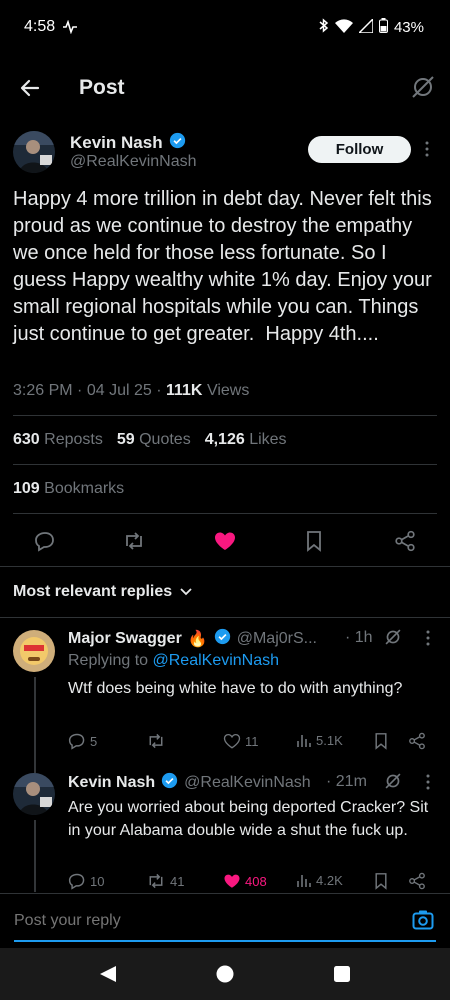 Image resolution: width=450 pixels, height=1000 pixels. Describe the element at coordinates (365, 26) in the screenshot. I see `signal-icon` at that location.